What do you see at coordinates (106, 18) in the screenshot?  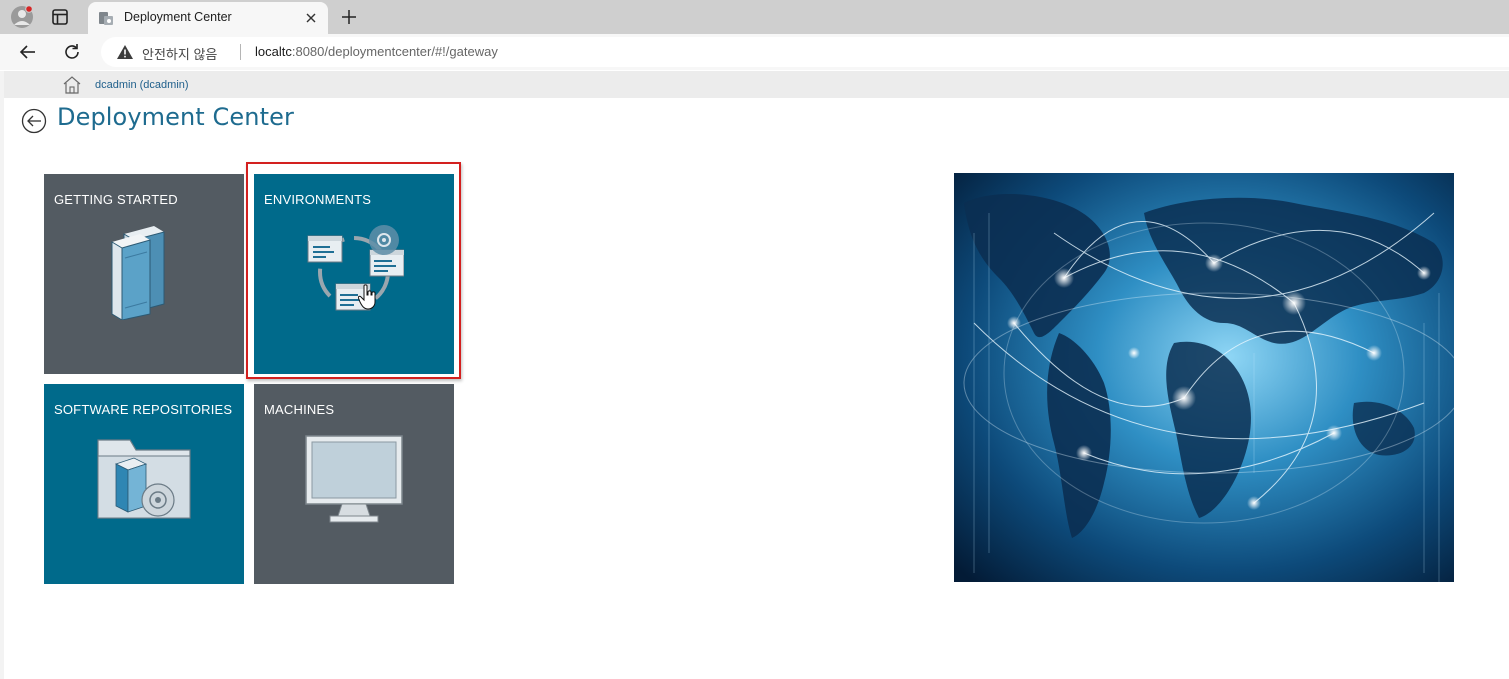 I see `deployment-center-favicon-icon` at bounding box center [106, 18].